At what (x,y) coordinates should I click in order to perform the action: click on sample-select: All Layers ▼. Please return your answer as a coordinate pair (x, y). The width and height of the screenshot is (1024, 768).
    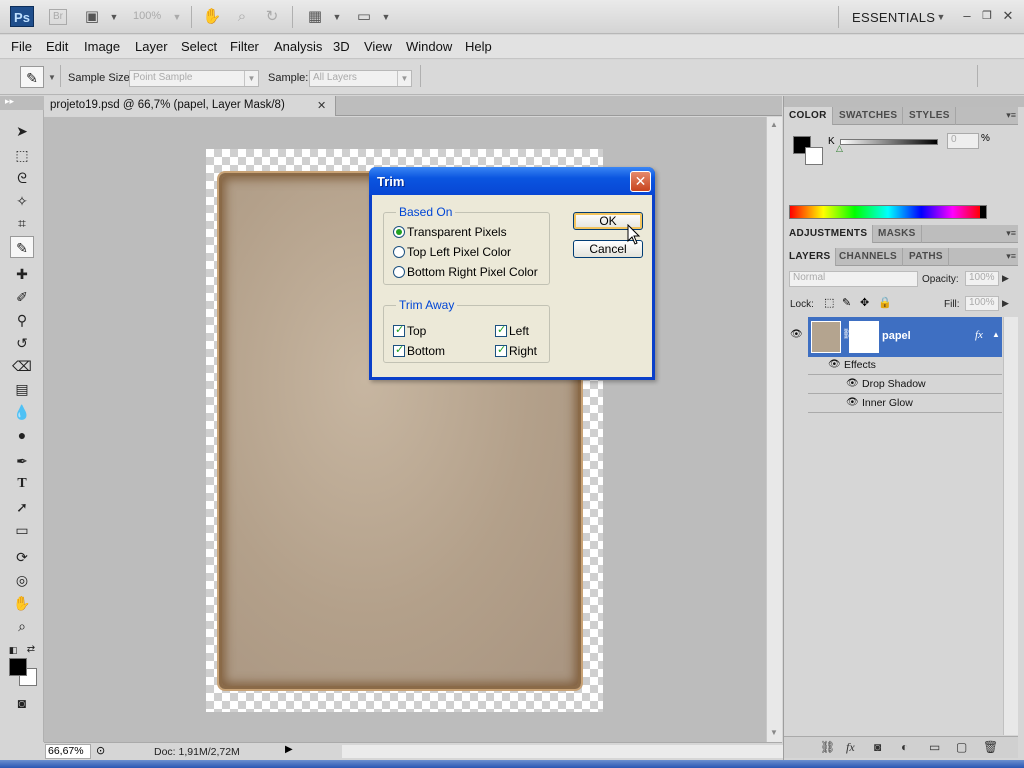
    Looking at the image, I should click on (360, 78).